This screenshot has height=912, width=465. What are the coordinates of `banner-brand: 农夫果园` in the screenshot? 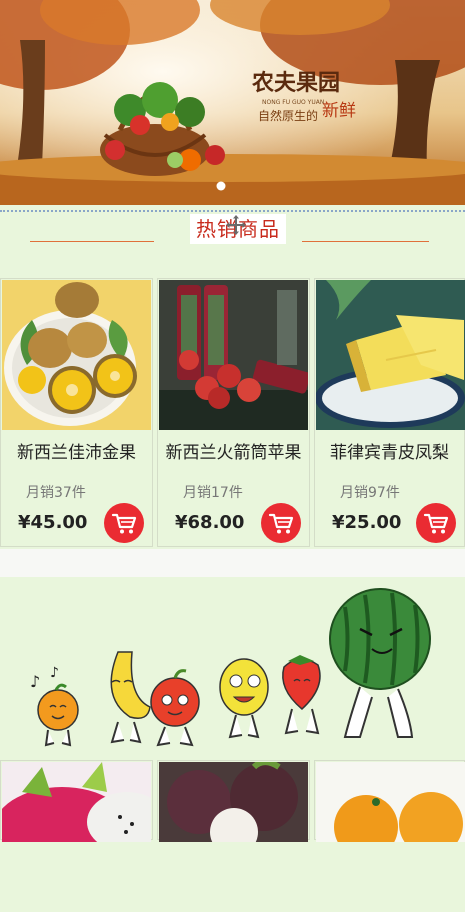 It's located at (295, 83).